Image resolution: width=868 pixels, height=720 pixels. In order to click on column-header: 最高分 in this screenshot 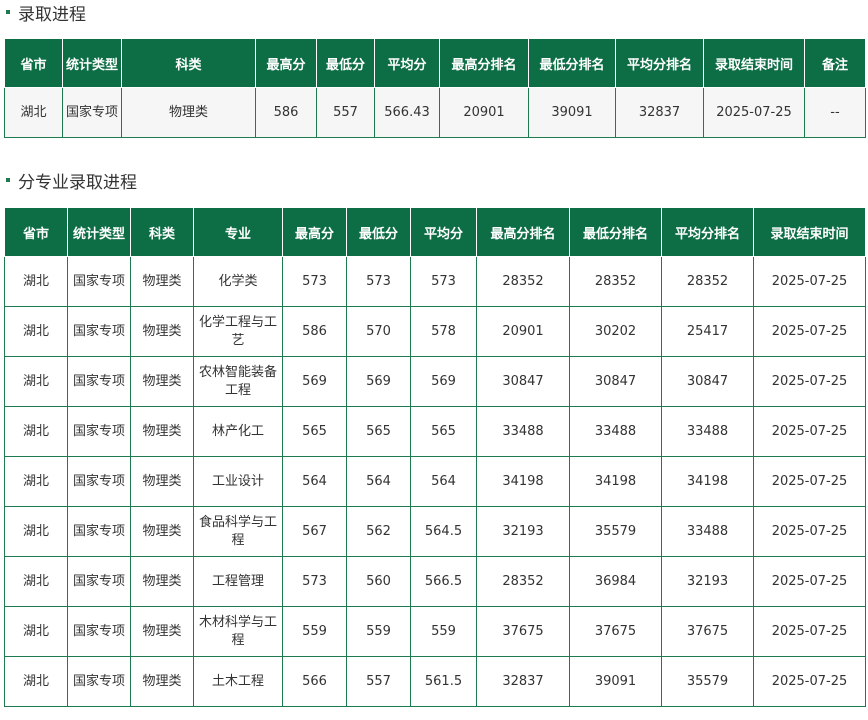, I will do `click(286, 63)`.